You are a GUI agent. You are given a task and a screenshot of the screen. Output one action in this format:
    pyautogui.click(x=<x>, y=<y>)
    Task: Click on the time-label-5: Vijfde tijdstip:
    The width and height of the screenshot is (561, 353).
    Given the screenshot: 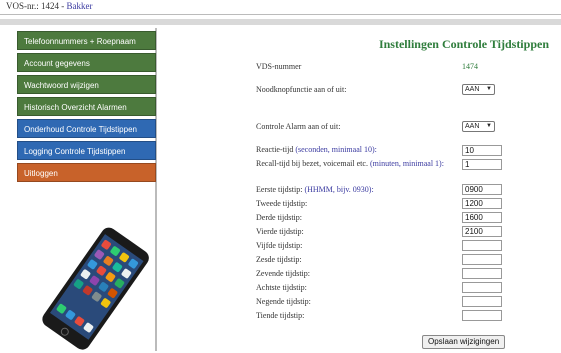 What is the action you would take?
    pyautogui.click(x=279, y=245)
    